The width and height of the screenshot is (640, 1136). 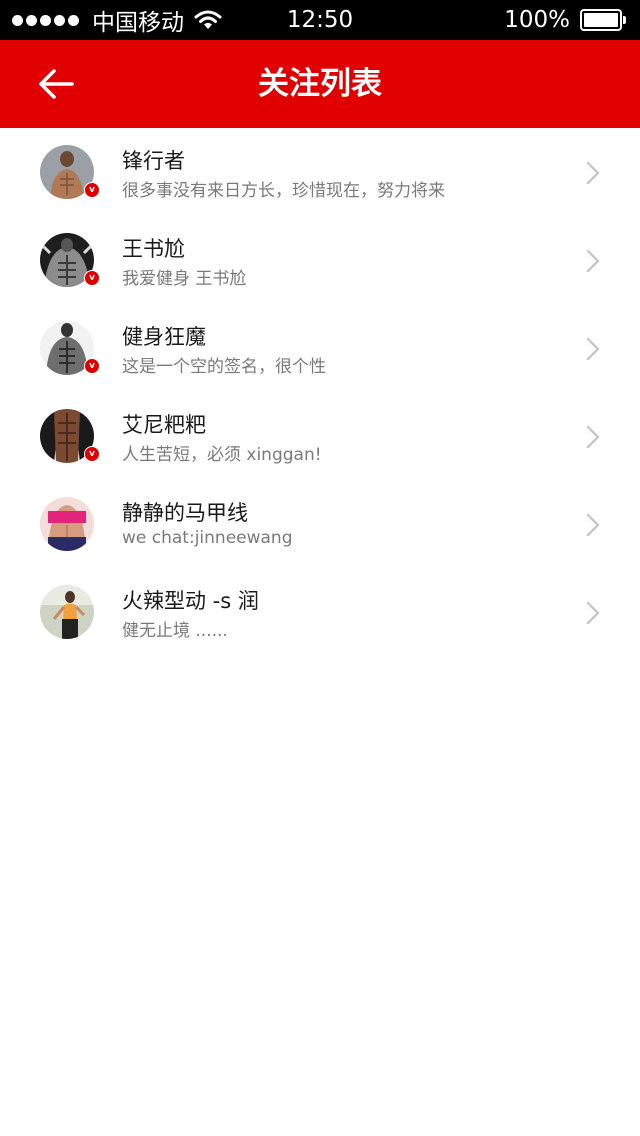 What do you see at coordinates (164, 425) in the screenshot?
I see `user-name: 艾尼粑粑` at bounding box center [164, 425].